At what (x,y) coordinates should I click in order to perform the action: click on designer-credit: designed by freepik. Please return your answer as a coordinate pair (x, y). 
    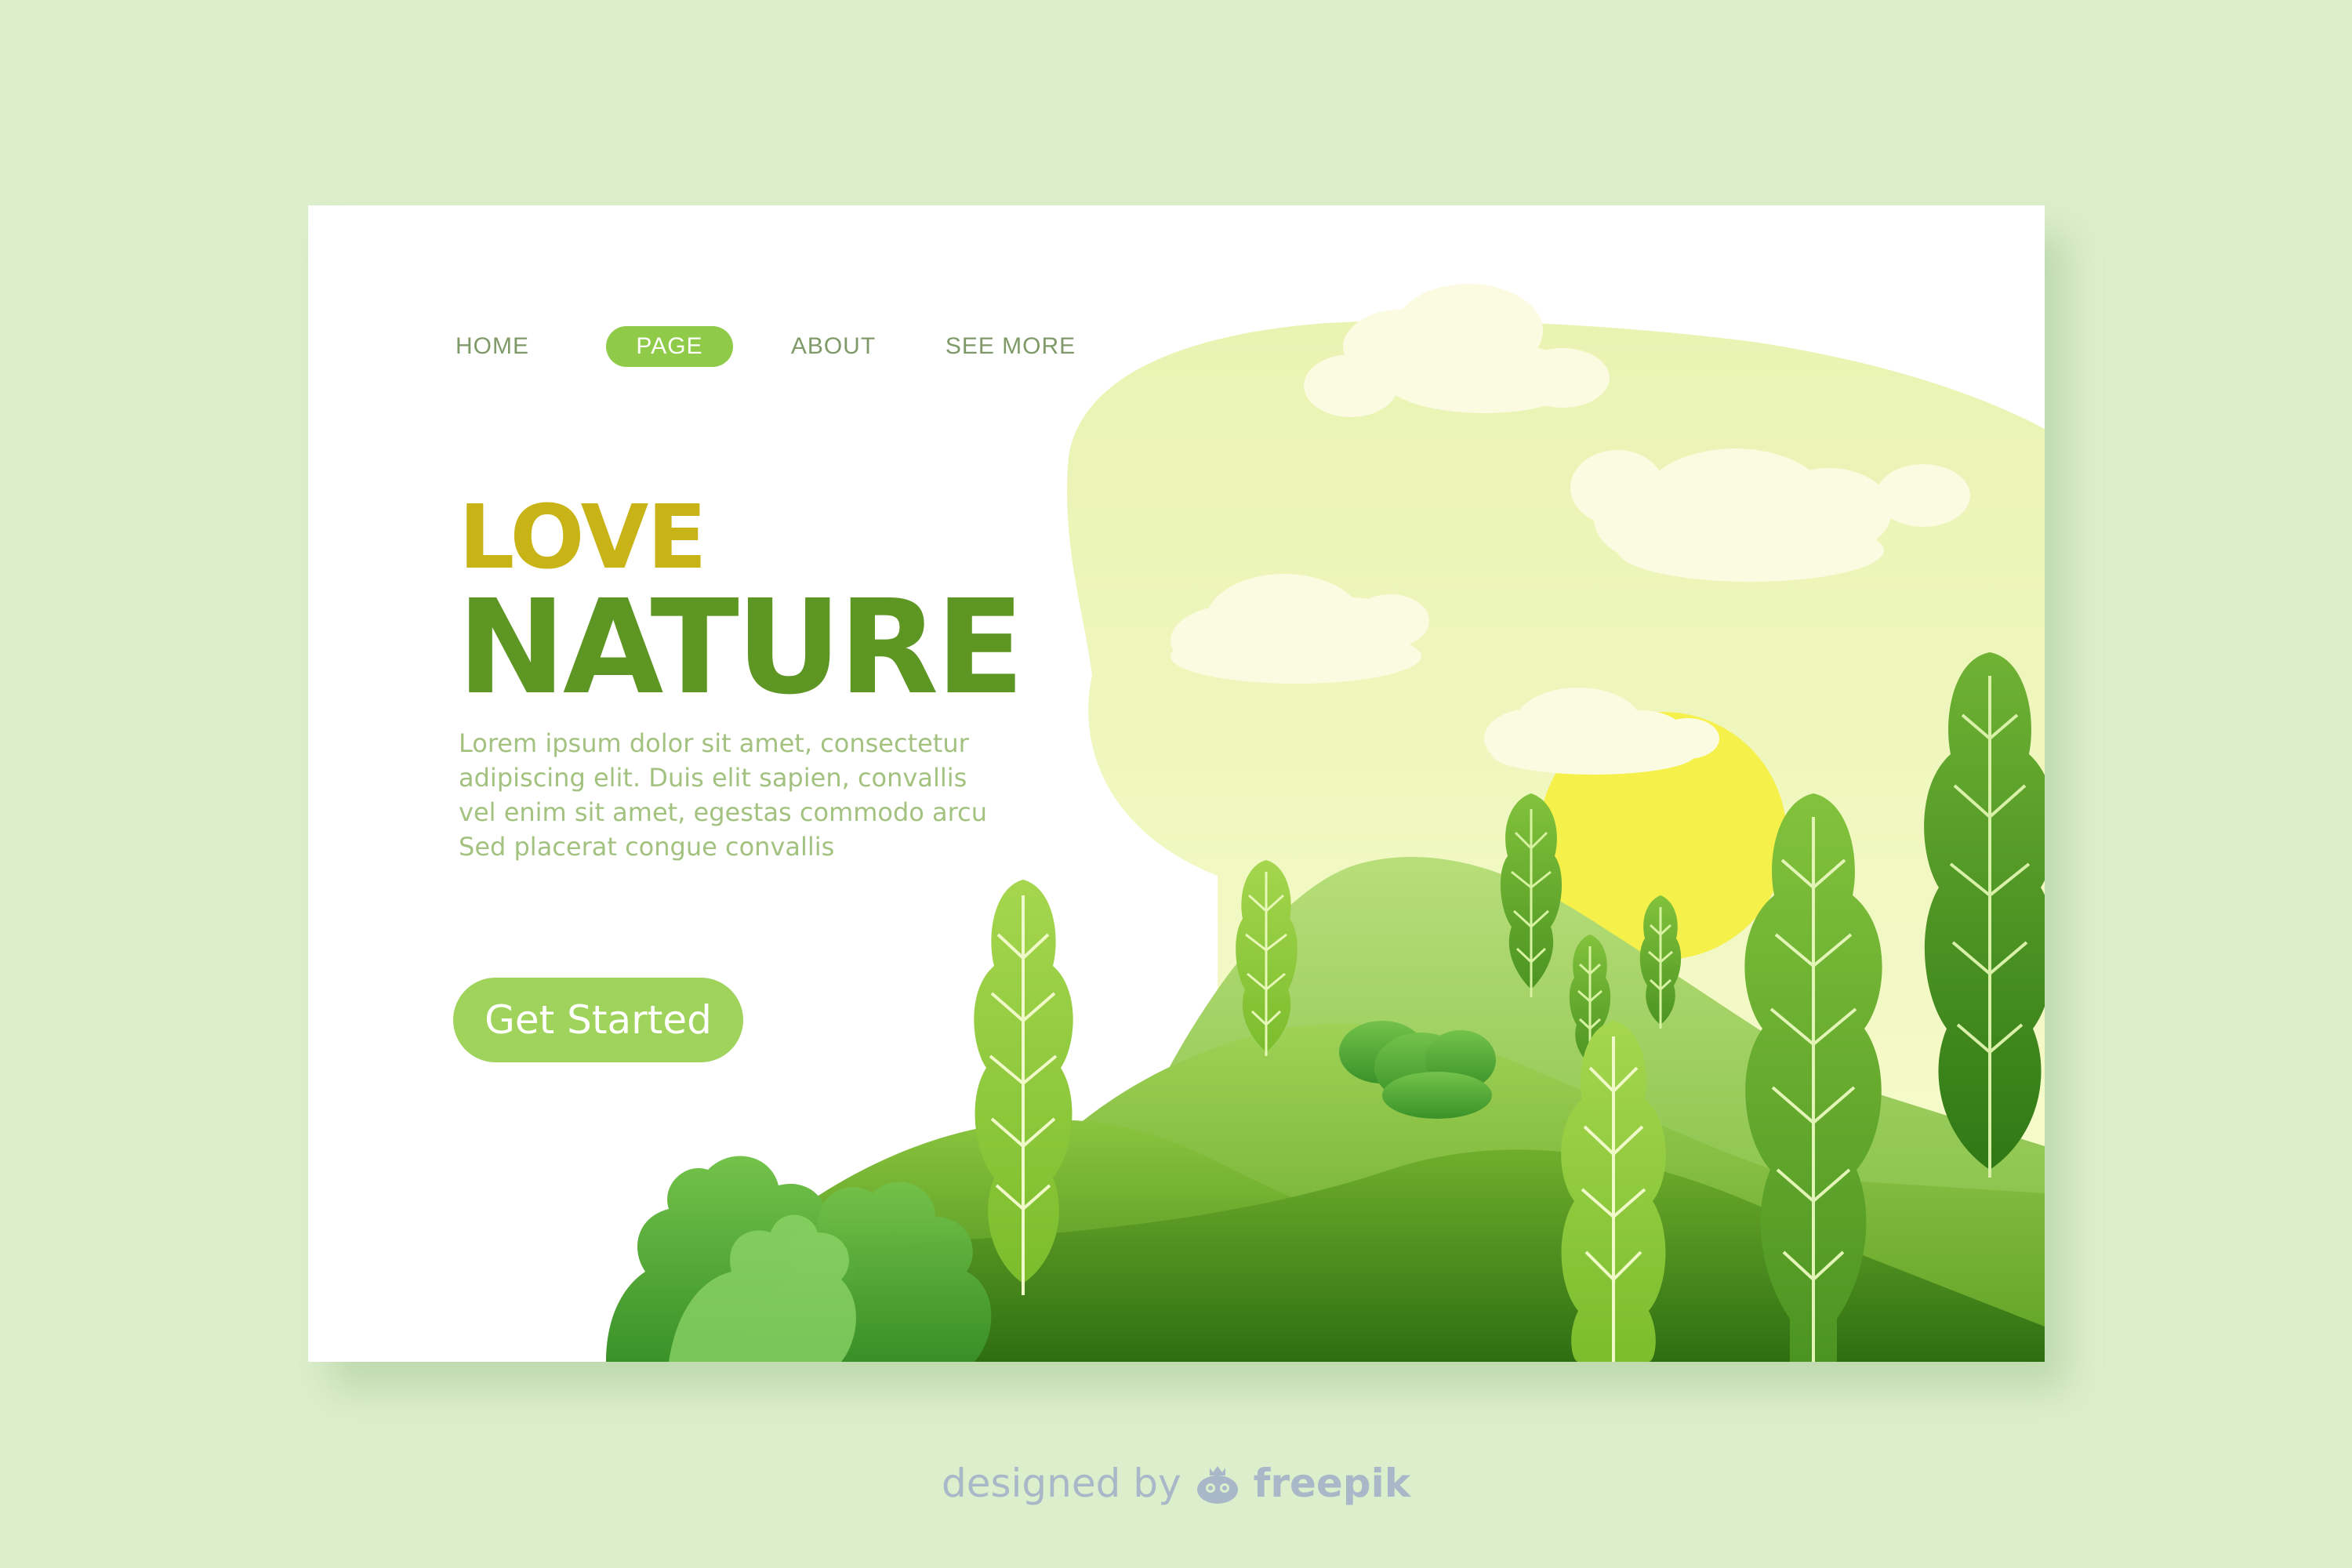
    Looking at the image, I should click on (1176, 1483).